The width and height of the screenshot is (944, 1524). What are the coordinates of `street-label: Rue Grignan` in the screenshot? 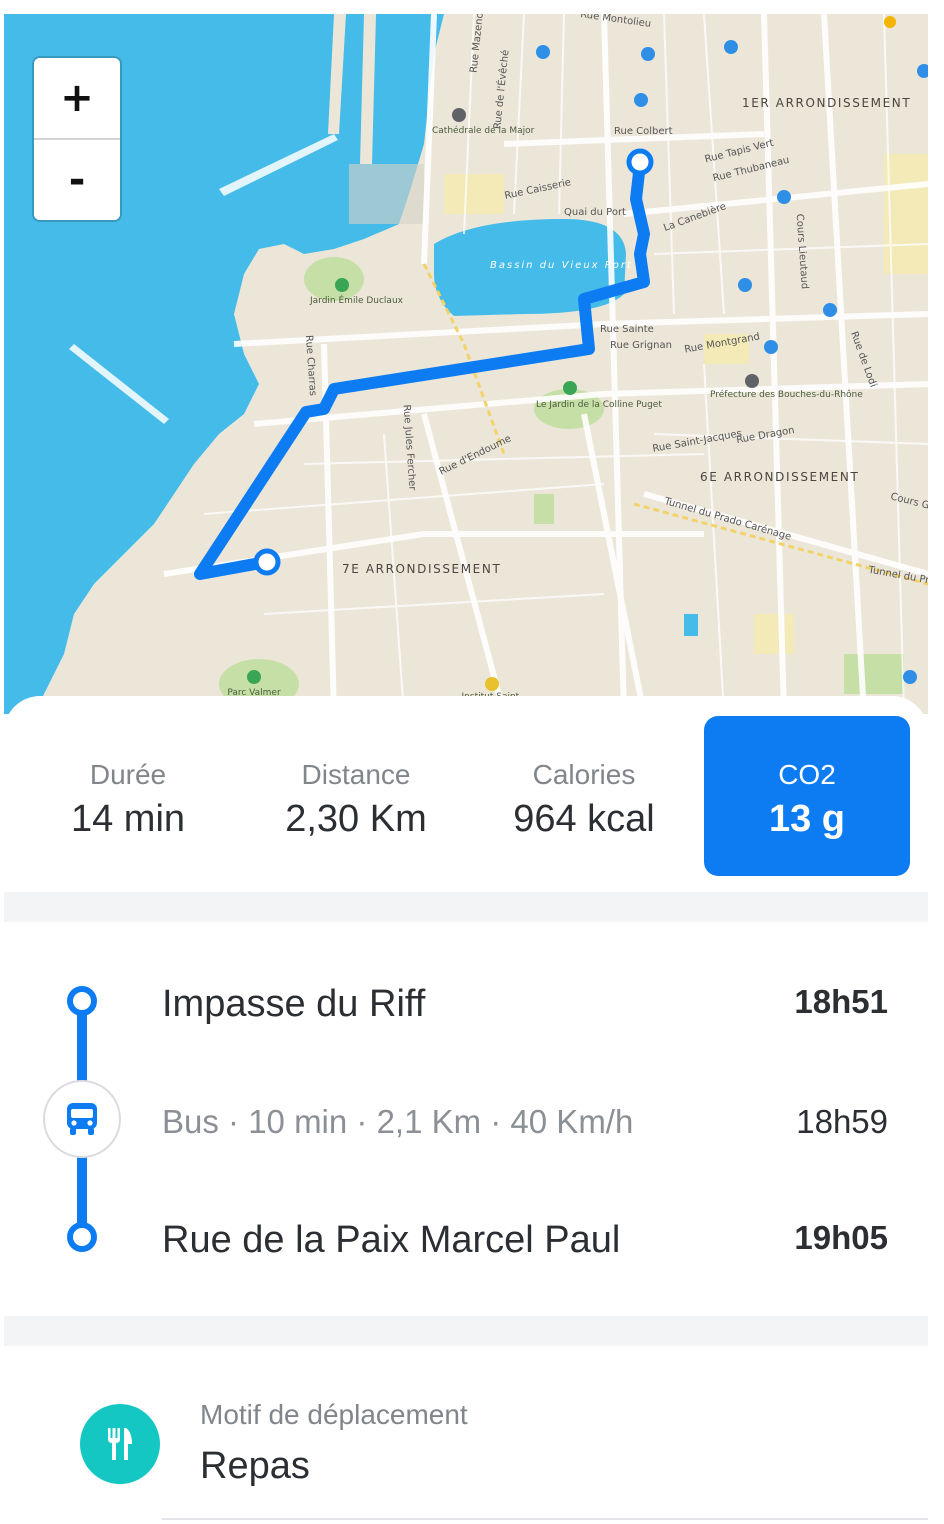 It's located at (641, 345).